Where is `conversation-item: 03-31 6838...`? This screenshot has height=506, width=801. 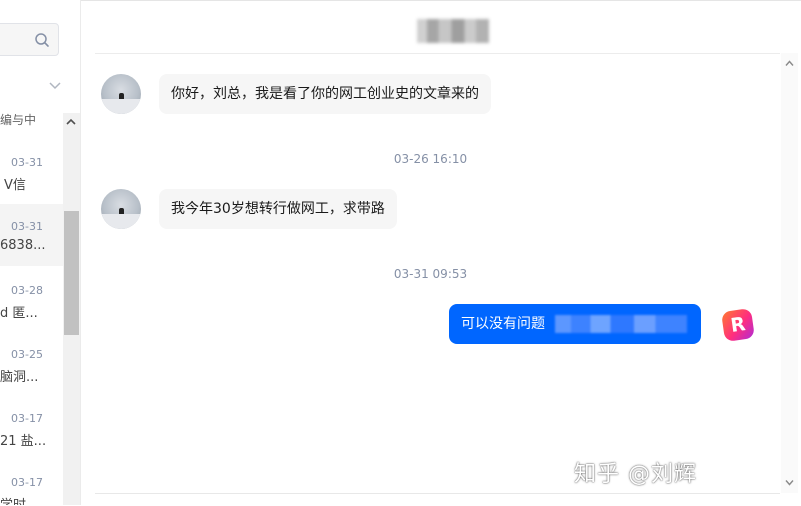
conversation-item: 03-31 6838... is located at coordinates (31, 235).